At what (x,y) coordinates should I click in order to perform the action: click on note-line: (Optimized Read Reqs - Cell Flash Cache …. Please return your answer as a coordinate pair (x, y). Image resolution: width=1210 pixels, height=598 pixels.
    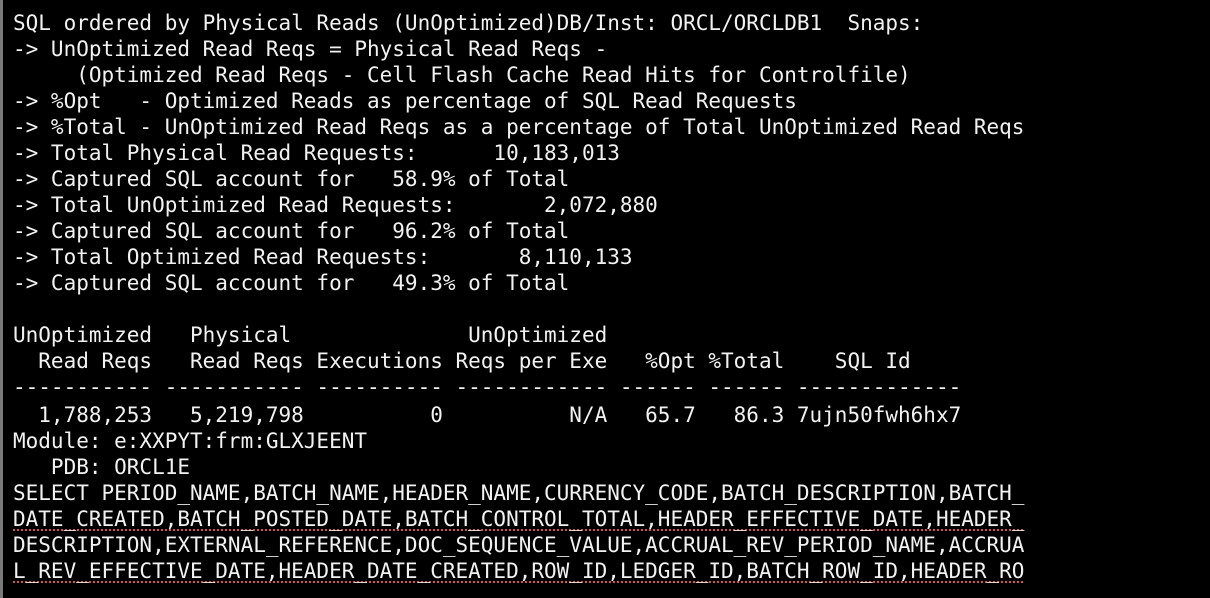
    Looking at the image, I should click on (462, 75).